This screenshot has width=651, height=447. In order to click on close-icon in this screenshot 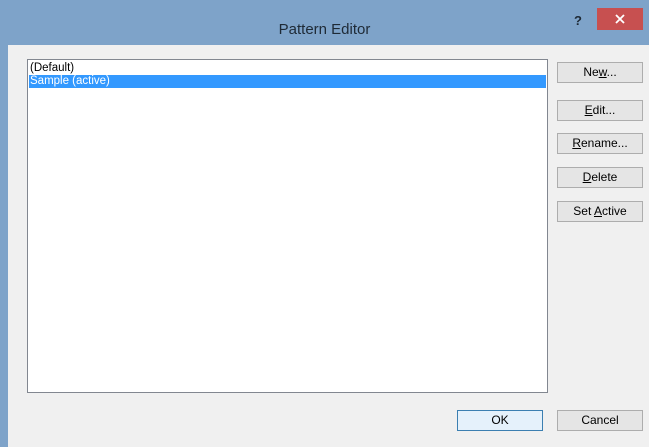, I will do `click(620, 19)`.